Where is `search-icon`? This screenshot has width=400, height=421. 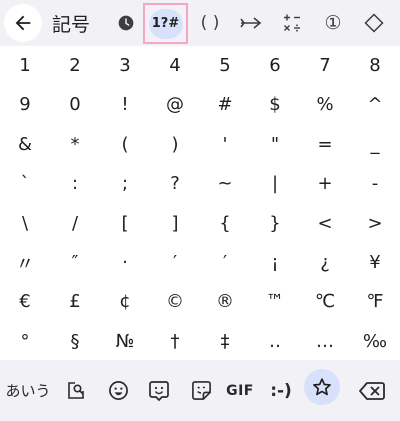 search-icon is located at coordinates (76, 390).